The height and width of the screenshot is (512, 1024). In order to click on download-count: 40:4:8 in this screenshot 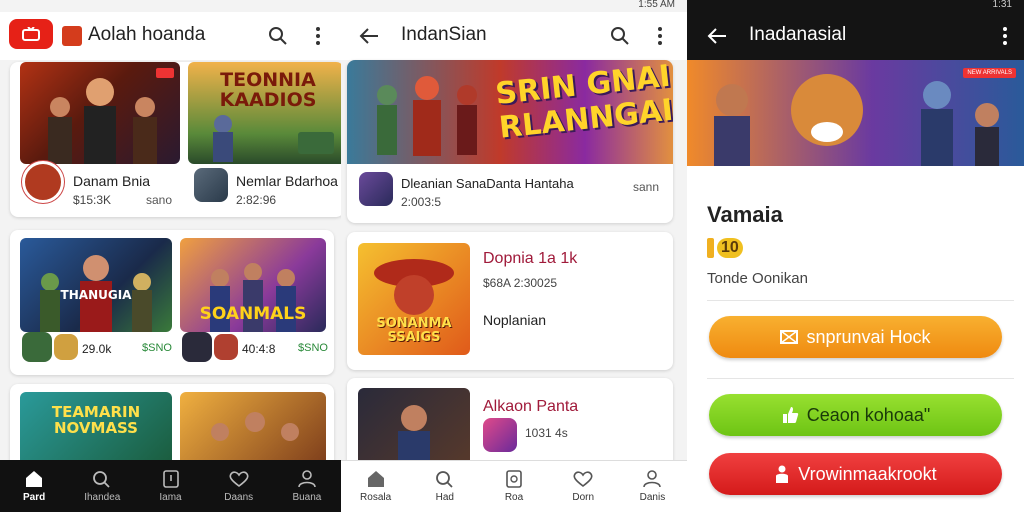, I will do `click(259, 349)`.